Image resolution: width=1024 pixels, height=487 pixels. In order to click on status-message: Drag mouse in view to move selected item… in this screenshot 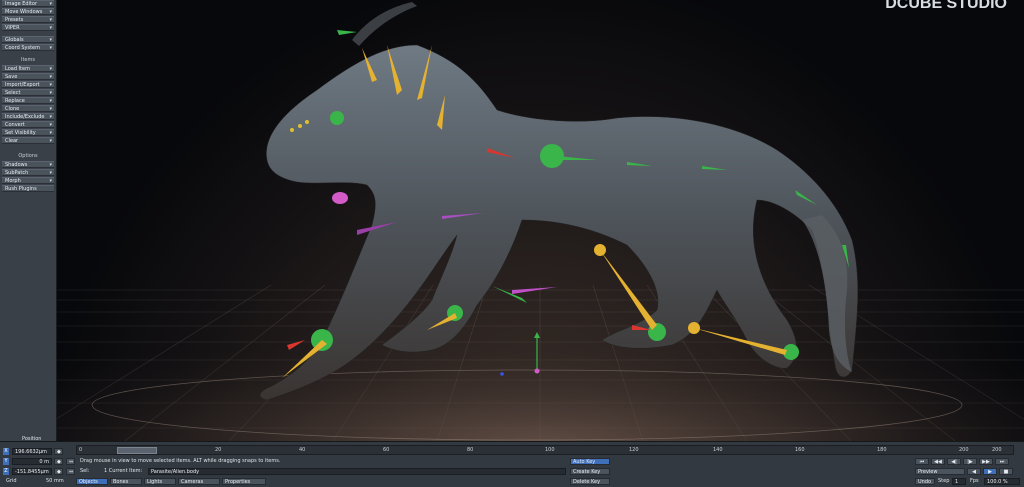, I will do `click(180, 461)`.